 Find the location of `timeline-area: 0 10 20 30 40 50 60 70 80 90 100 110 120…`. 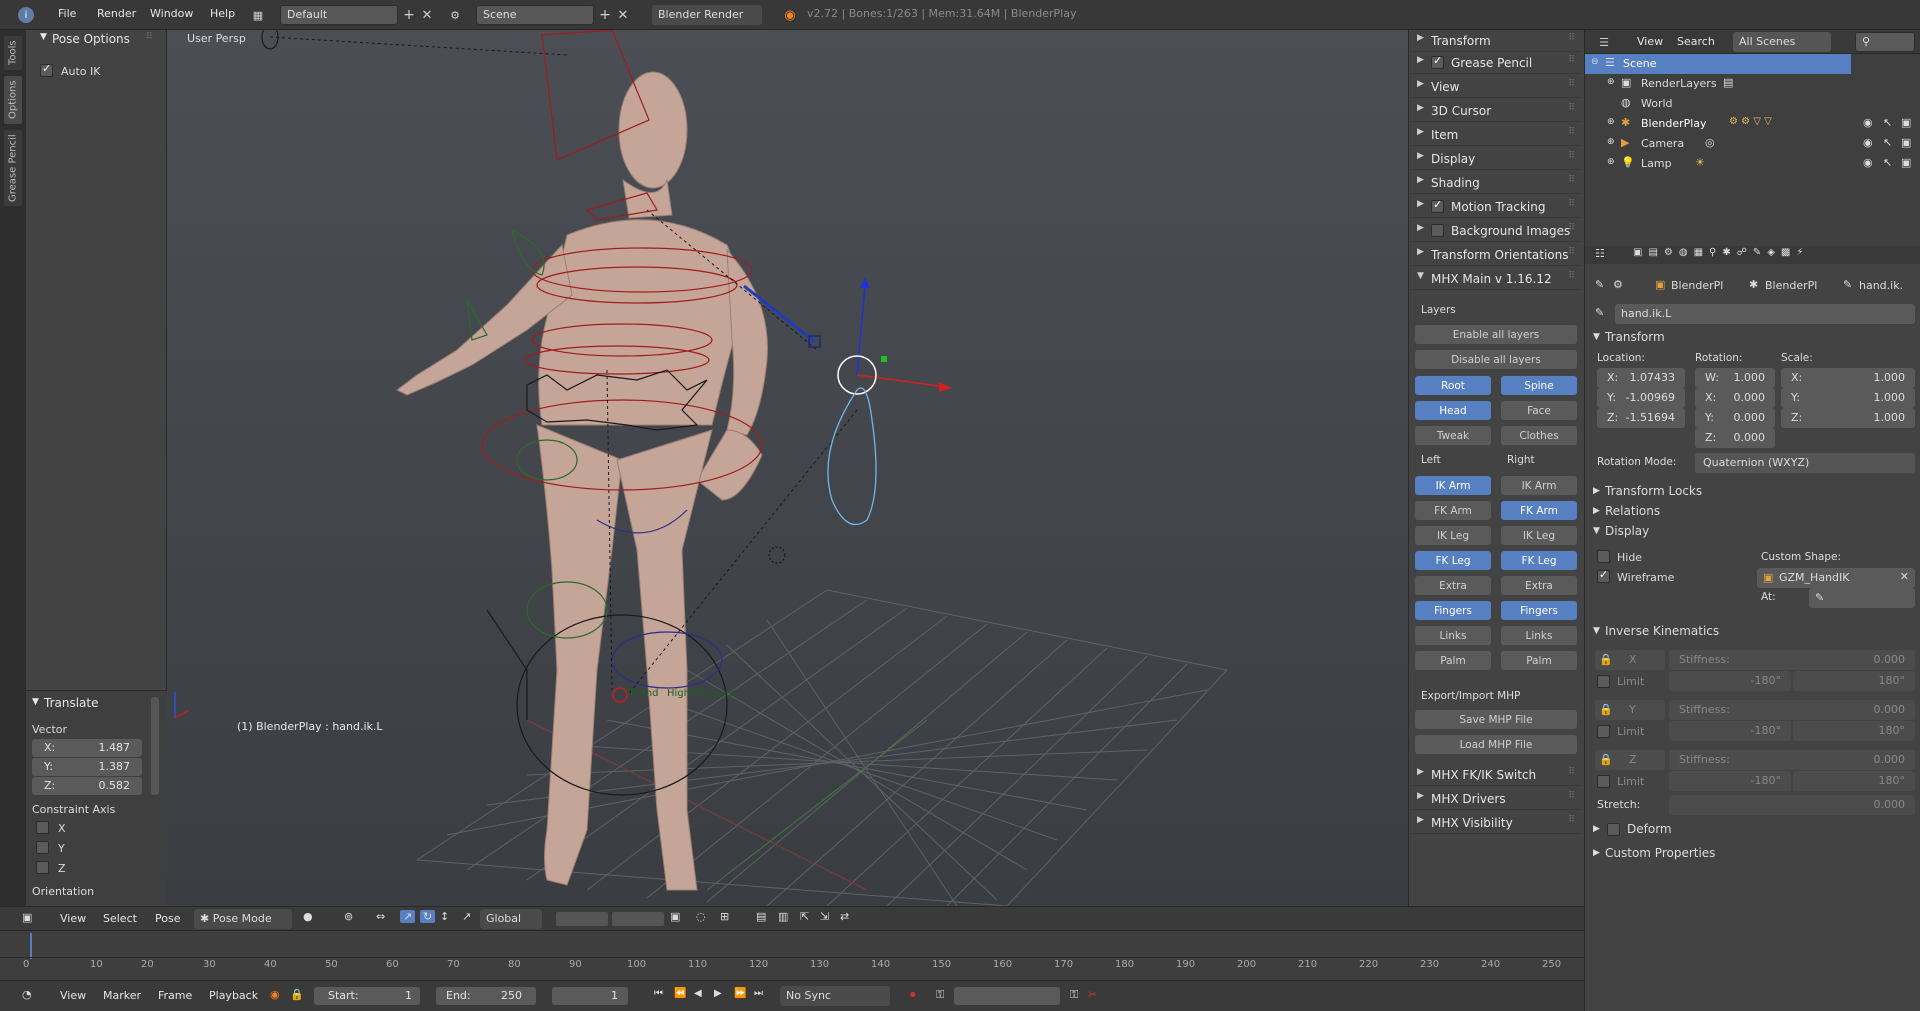

timeline-area: 0 10 20 30 40 50 60 70 80 90 100 110 120… is located at coordinates (792, 955).